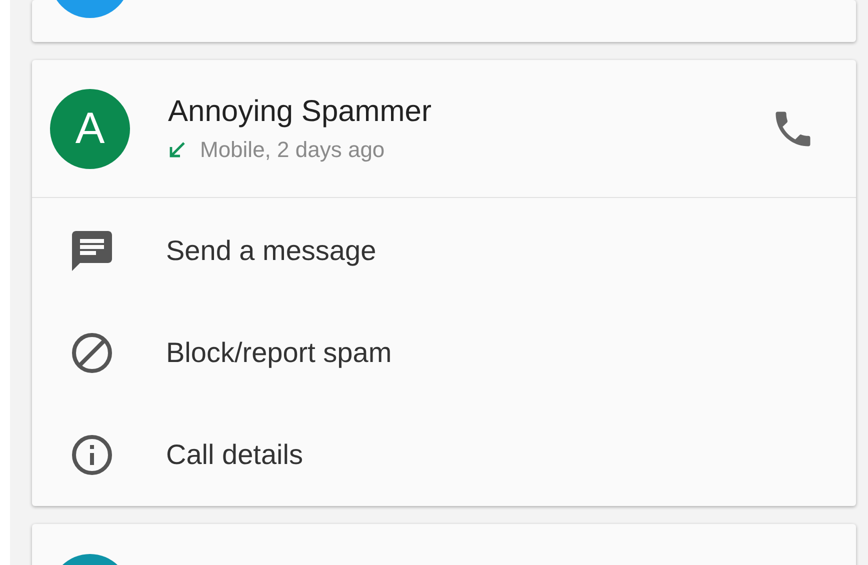  Describe the element at coordinates (177, 149) in the screenshot. I see `incoming-arrow-icon` at that location.